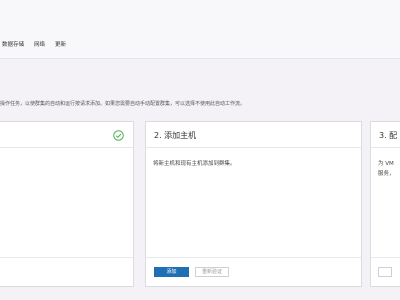 This screenshot has height=300, width=400. Describe the element at coordinates (385, 204) in the screenshot. I see `step-card-3: 3. 配 为 VM 服务，` at that location.